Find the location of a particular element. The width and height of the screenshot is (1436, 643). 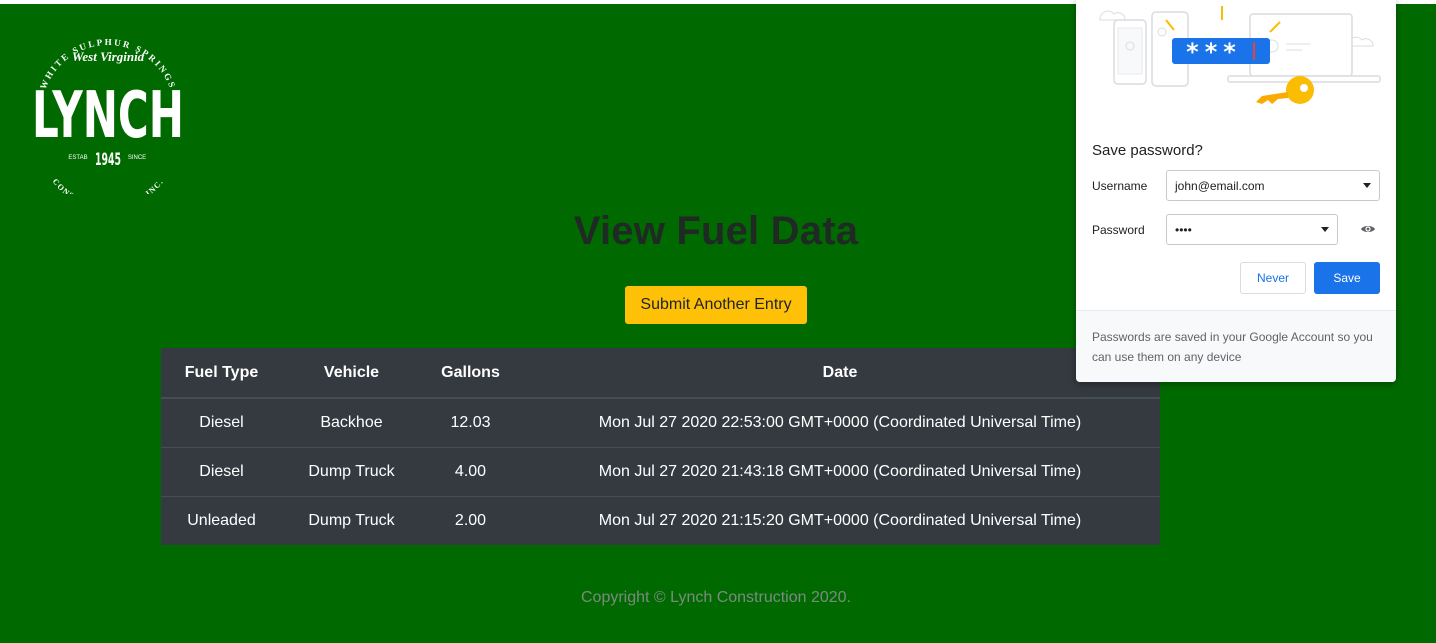

cell-vehicle: Backhoe is located at coordinates (351, 422).